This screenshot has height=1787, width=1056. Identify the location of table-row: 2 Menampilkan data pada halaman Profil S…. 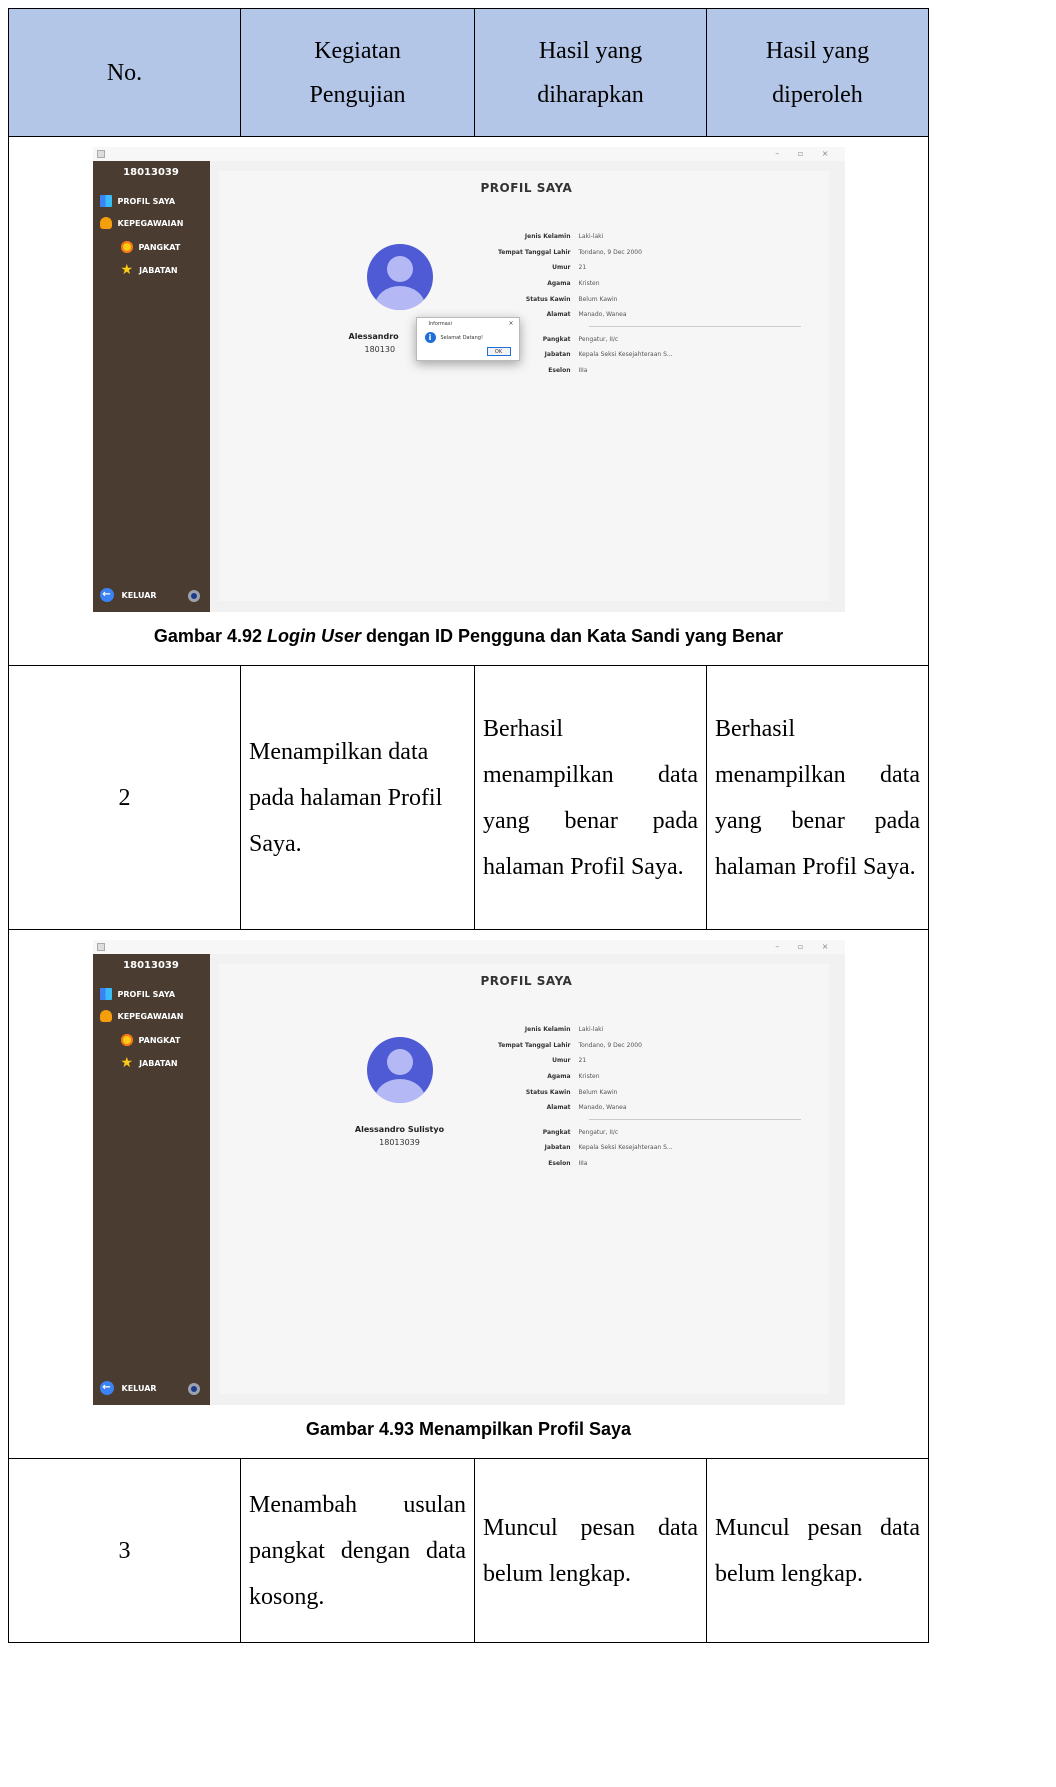
(468, 797).